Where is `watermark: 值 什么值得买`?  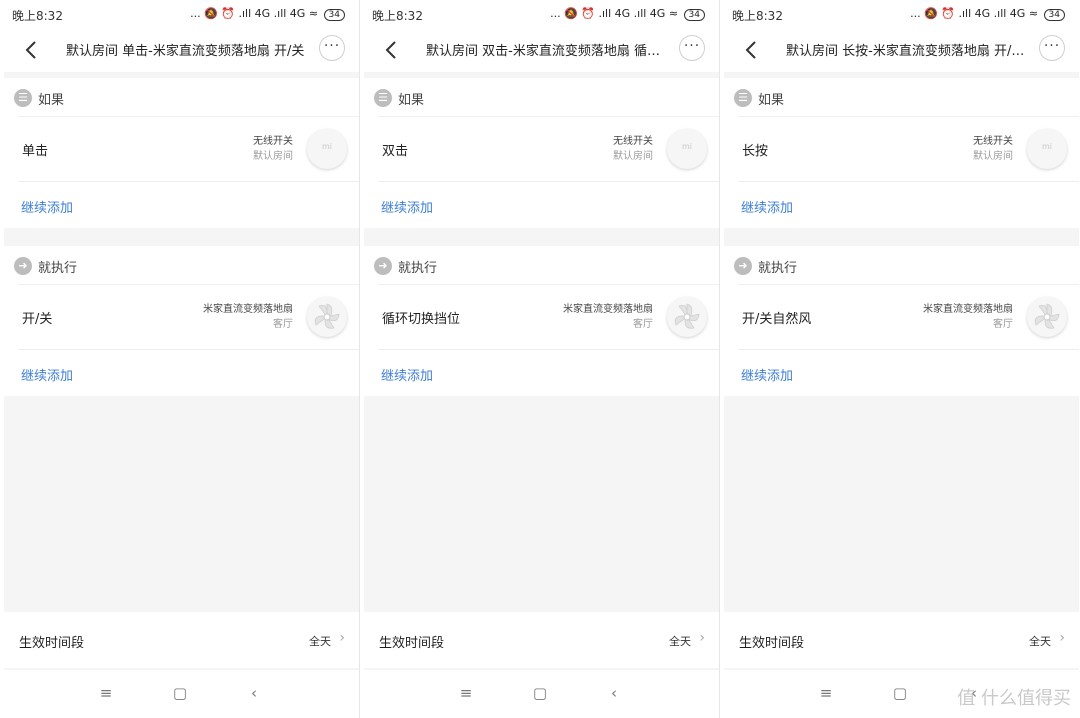 watermark: 值 什么值得买 is located at coordinates (1014, 698).